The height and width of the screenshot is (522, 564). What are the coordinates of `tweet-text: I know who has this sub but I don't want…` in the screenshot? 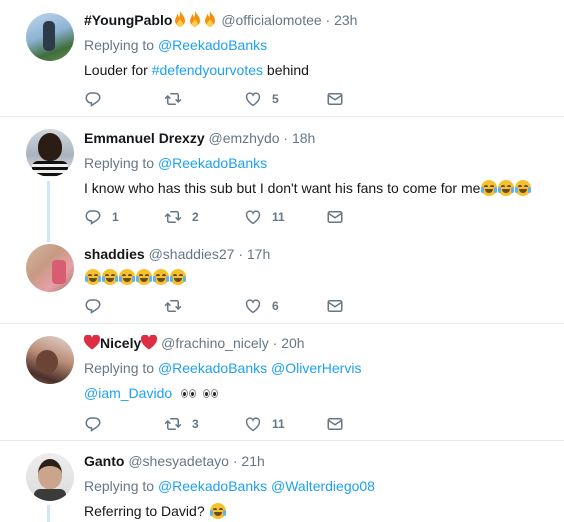 It's located at (317, 188).